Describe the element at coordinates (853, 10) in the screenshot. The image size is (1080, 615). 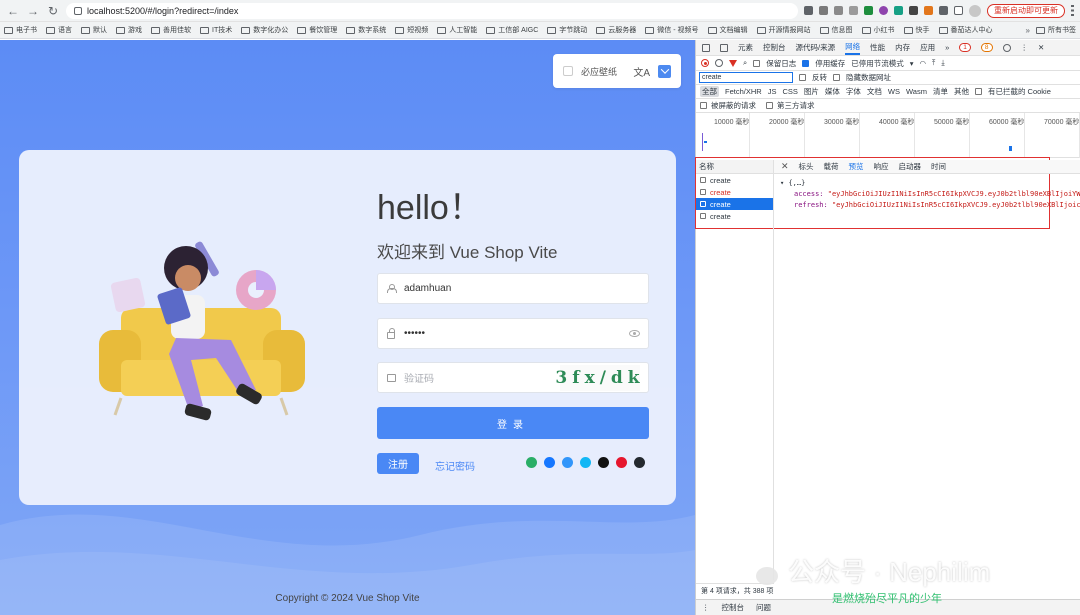
I see `bookmark-star-icon` at that location.